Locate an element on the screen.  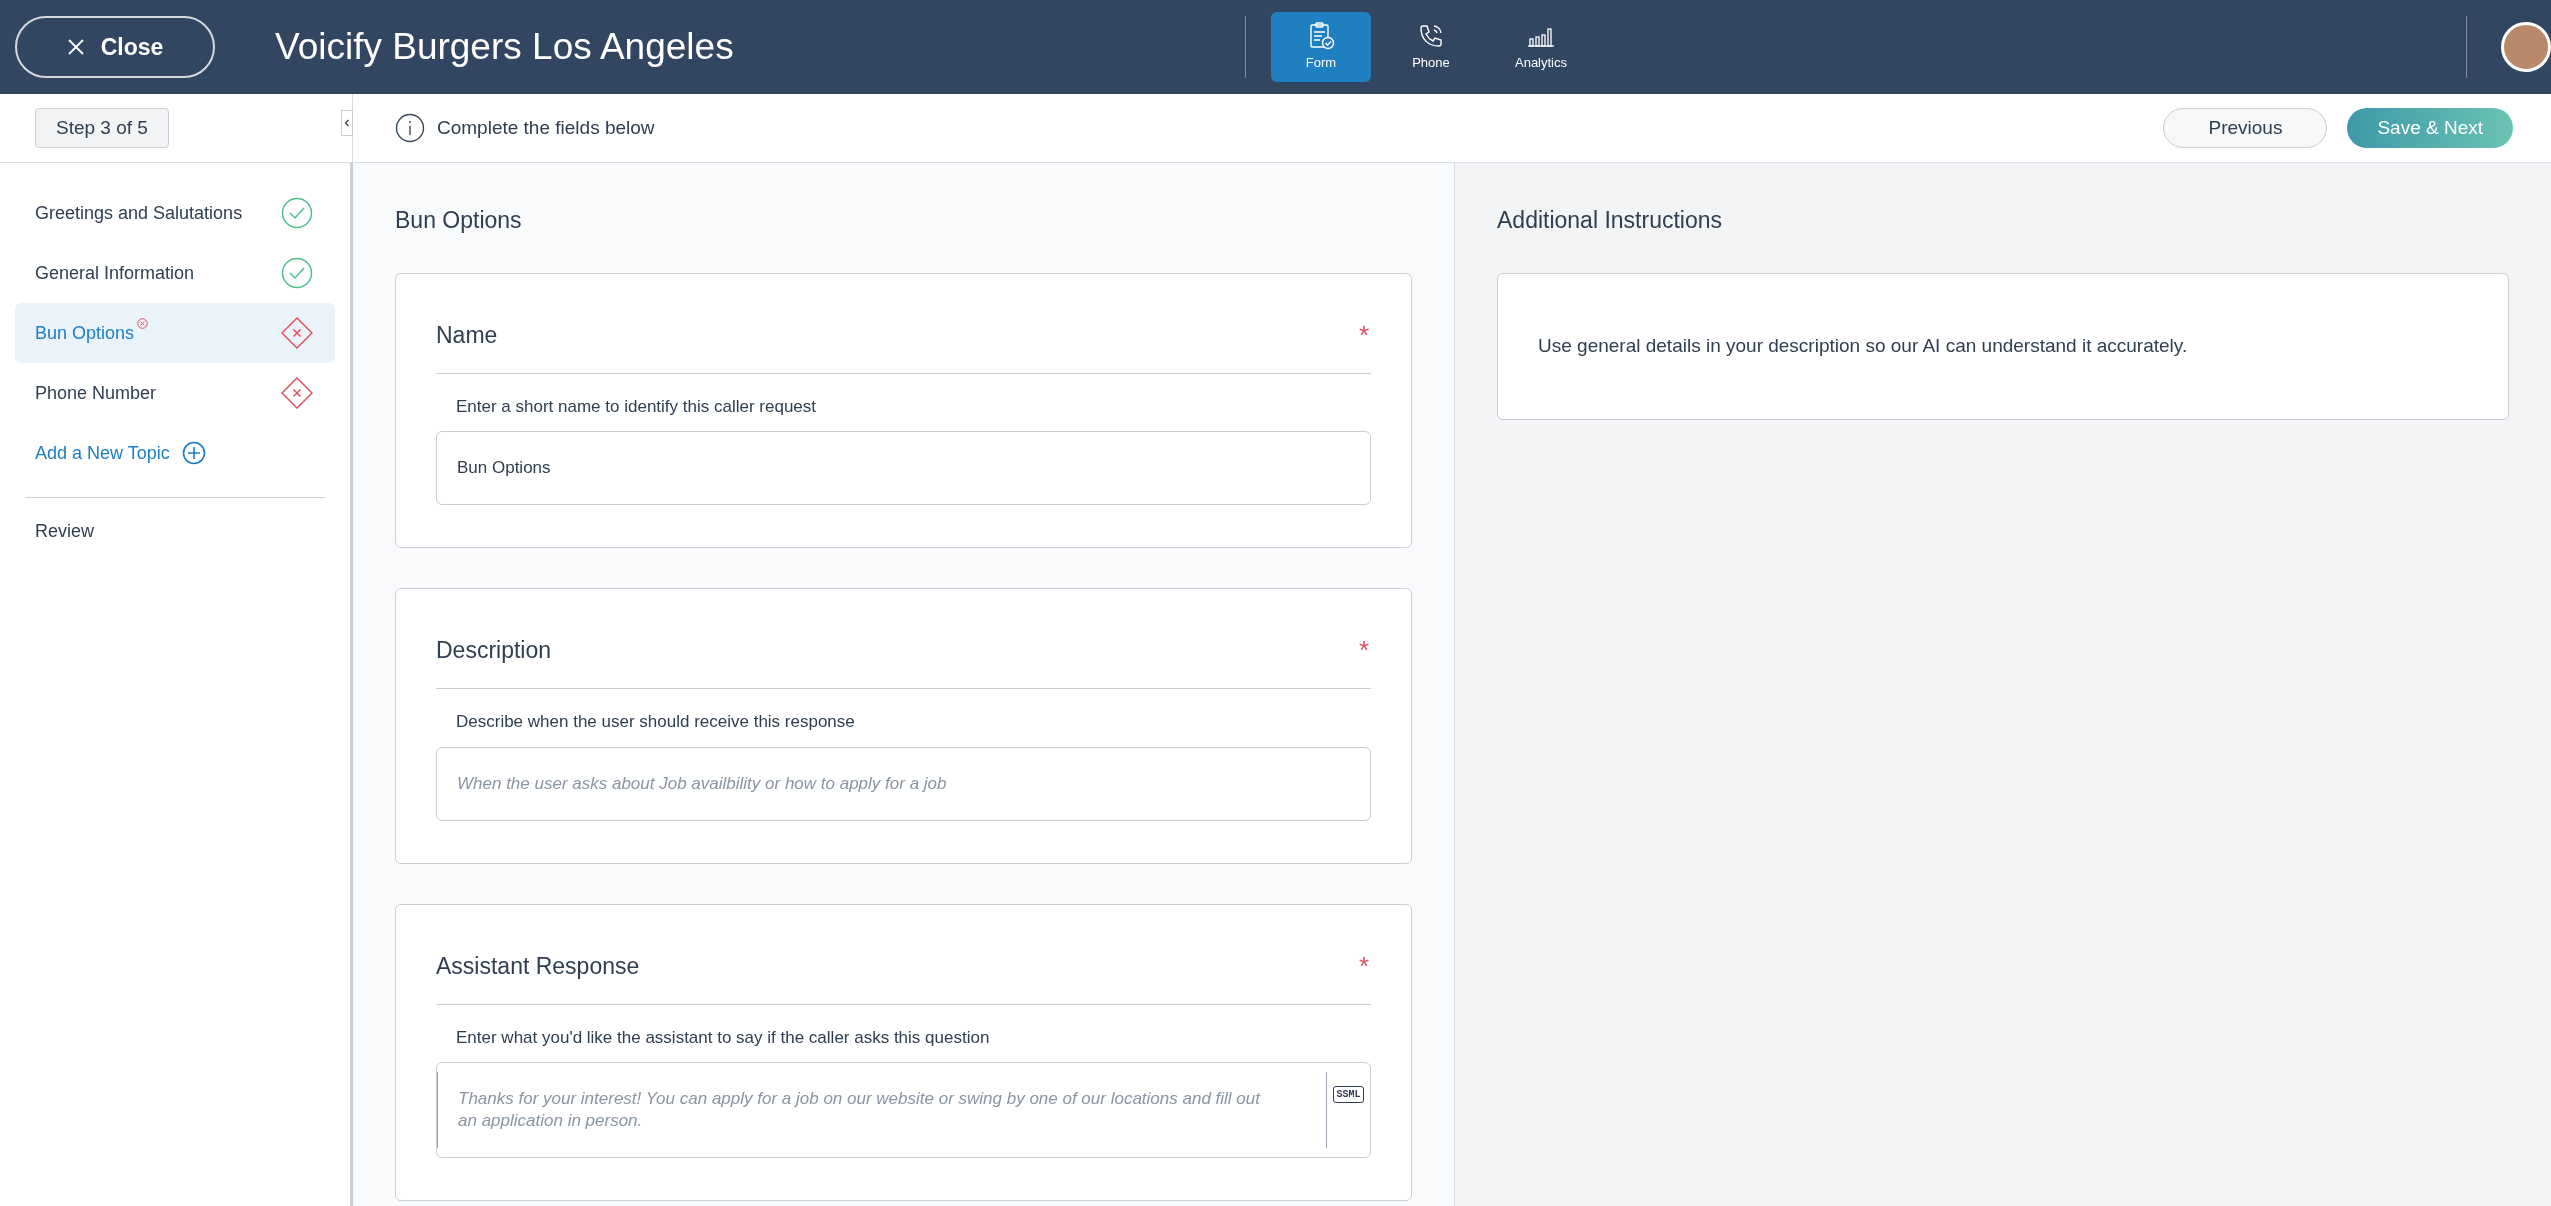
add-topic-link: Add a New Topic is located at coordinates (175, 453).